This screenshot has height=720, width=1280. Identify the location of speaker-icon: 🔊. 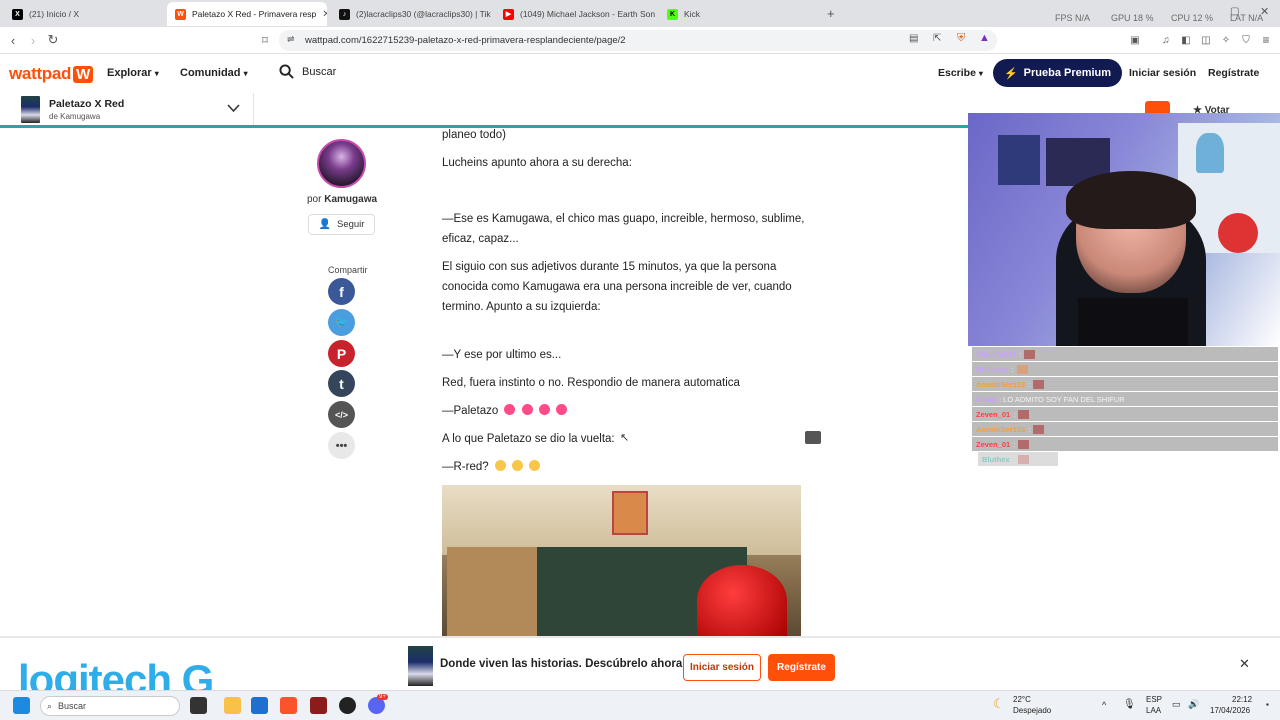
(1193, 704).